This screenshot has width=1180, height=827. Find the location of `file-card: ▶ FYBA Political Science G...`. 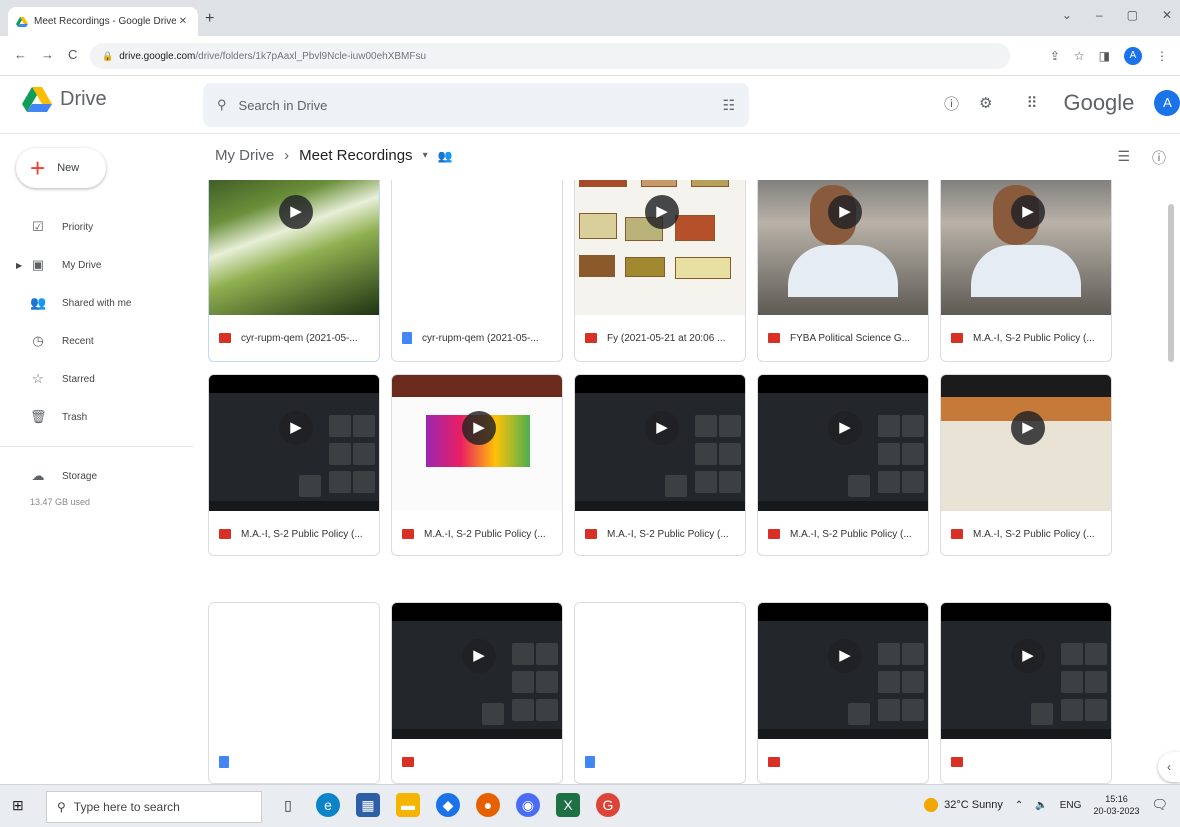

file-card: ▶ FYBA Political Science G... is located at coordinates (843, 271).